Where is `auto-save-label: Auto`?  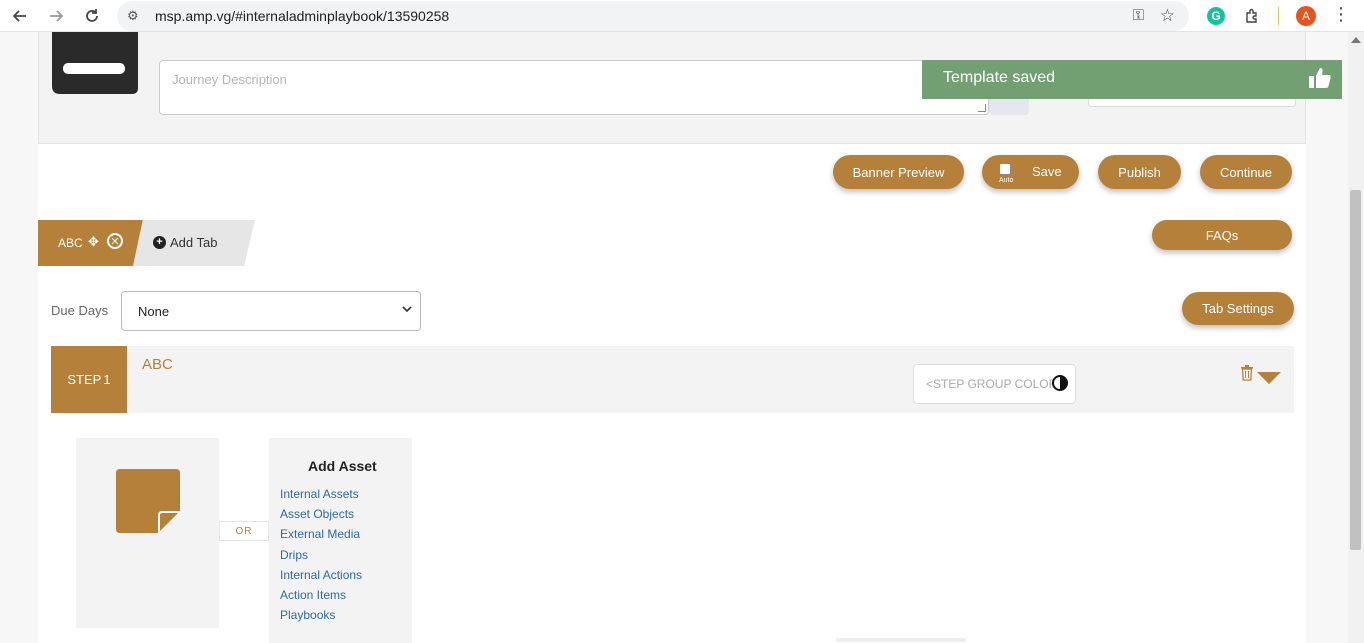
auto-save-label: Auto is located at coordinates (1006, 180).